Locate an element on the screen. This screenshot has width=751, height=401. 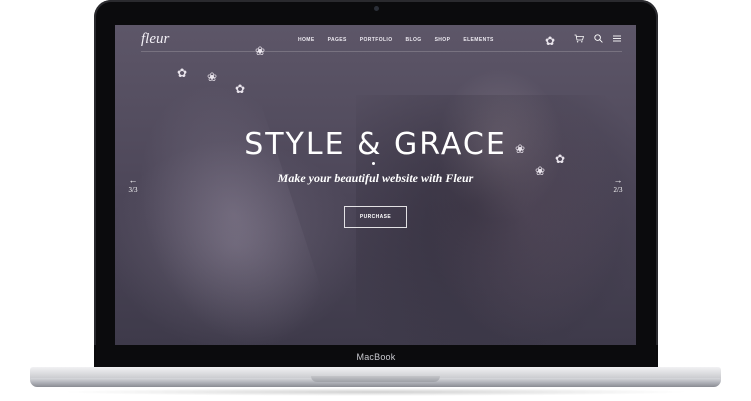
header-tools is located at coordinates (598, 38).